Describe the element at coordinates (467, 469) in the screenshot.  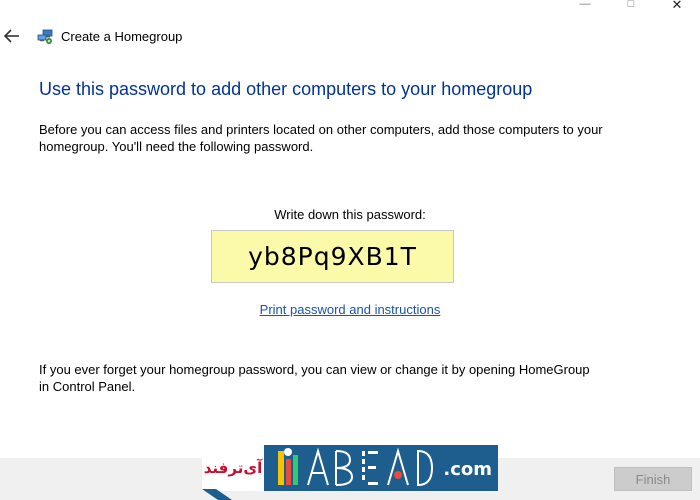
I see `watermark-domain: .com` at that location.